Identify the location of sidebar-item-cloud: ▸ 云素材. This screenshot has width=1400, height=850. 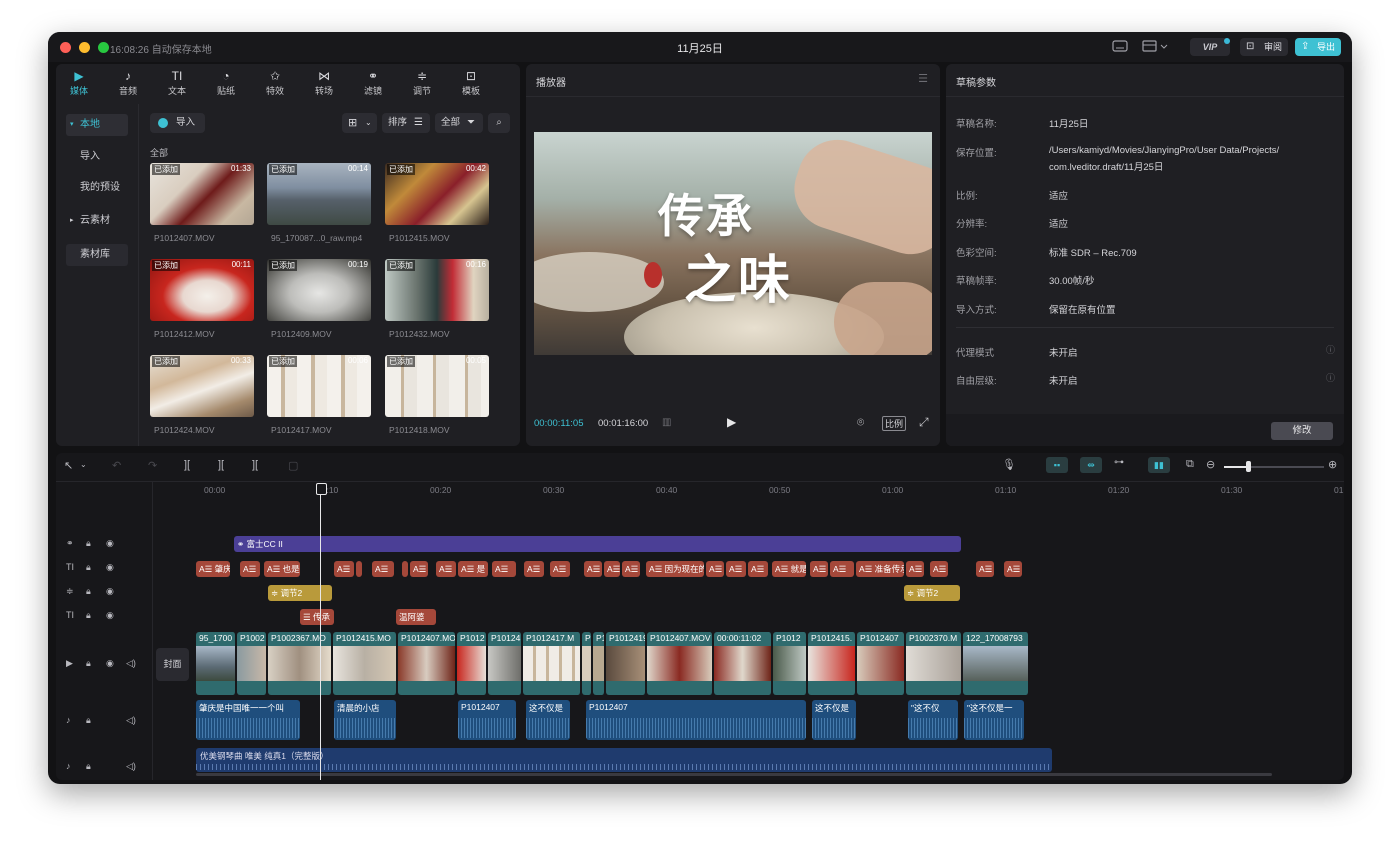
(97, 221).